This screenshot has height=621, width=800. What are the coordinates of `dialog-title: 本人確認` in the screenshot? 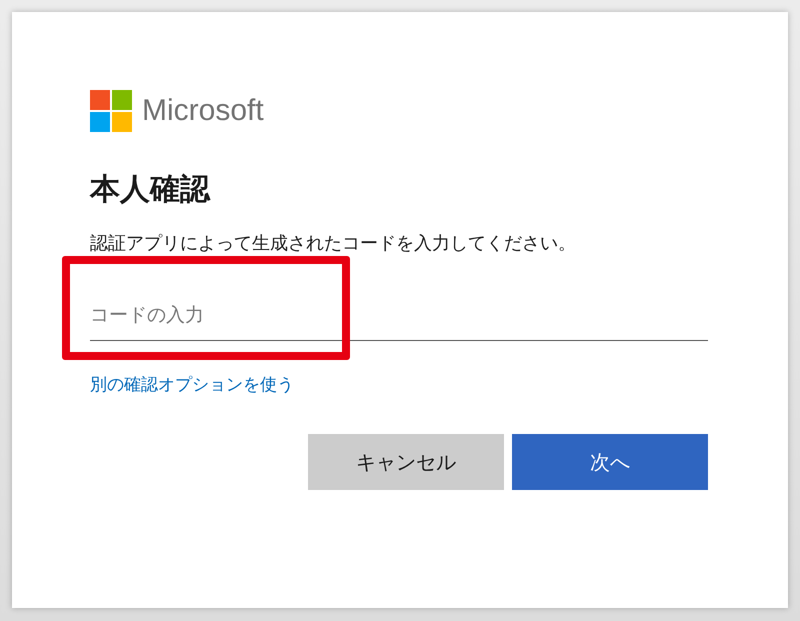 It's located at (151, 190).